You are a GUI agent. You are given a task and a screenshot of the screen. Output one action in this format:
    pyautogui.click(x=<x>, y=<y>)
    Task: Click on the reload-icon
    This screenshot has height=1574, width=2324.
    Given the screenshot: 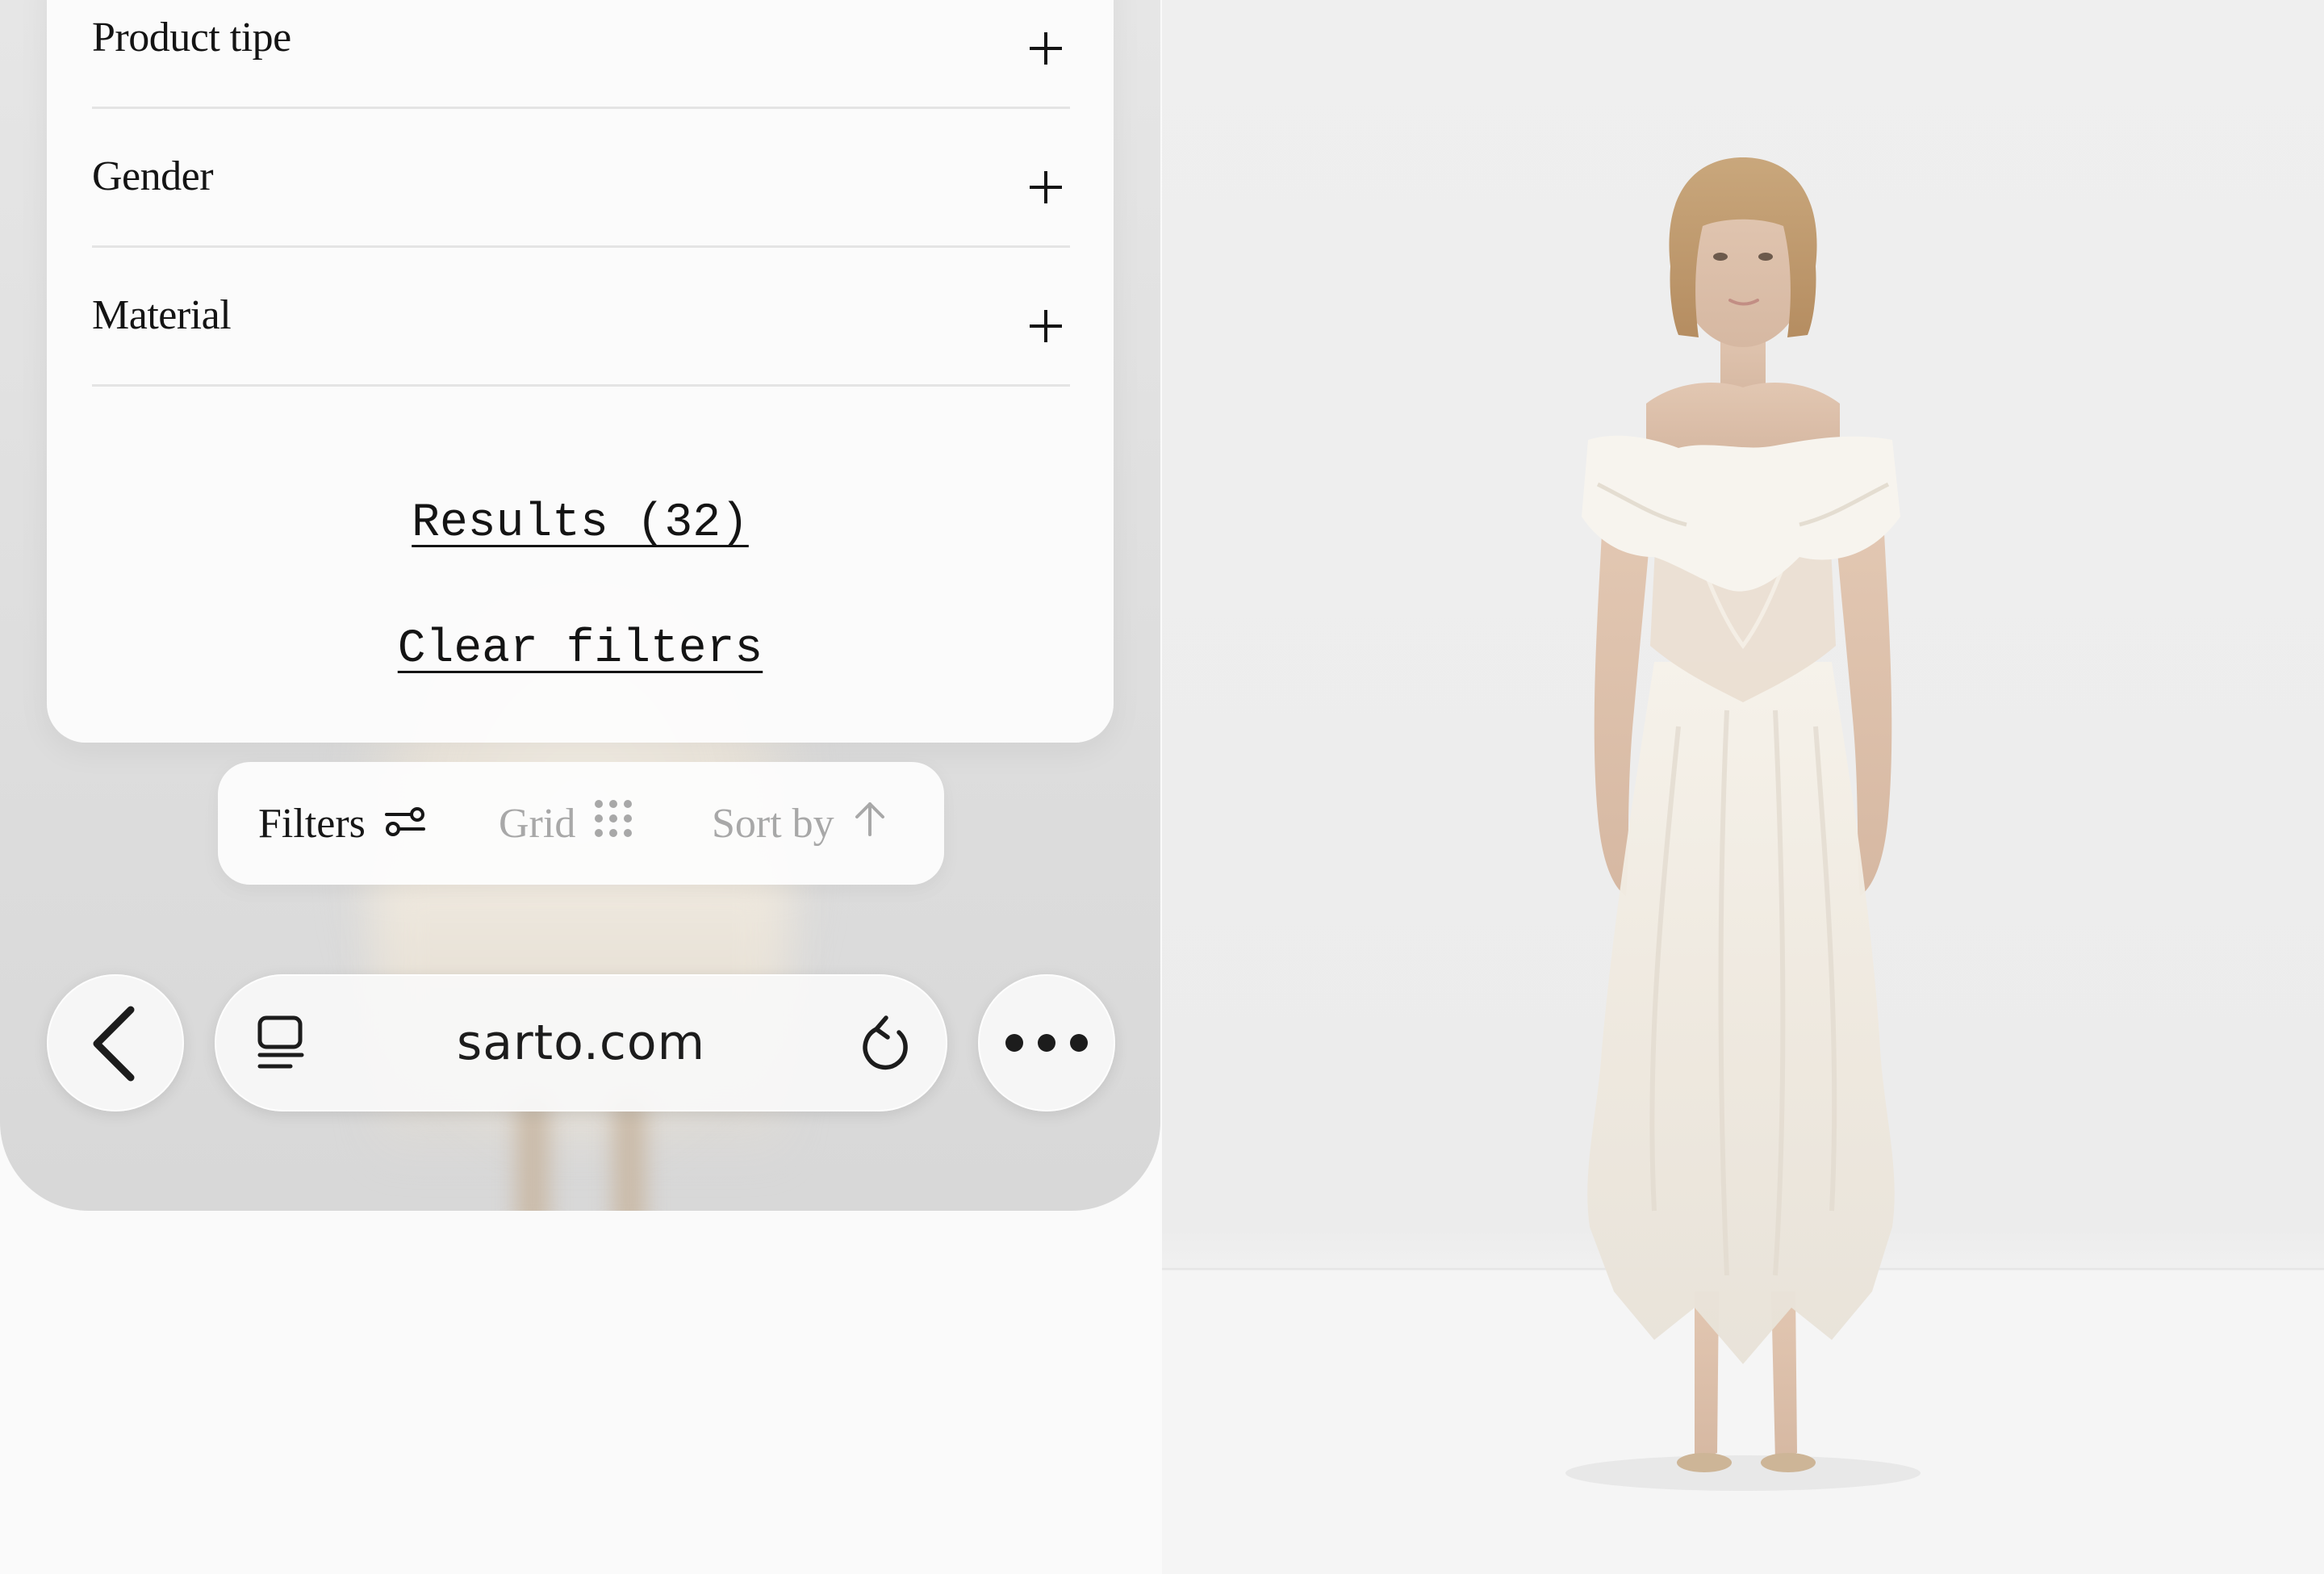 What is the action you would take?
    pyautogui.click(x=887, y=1044)
    